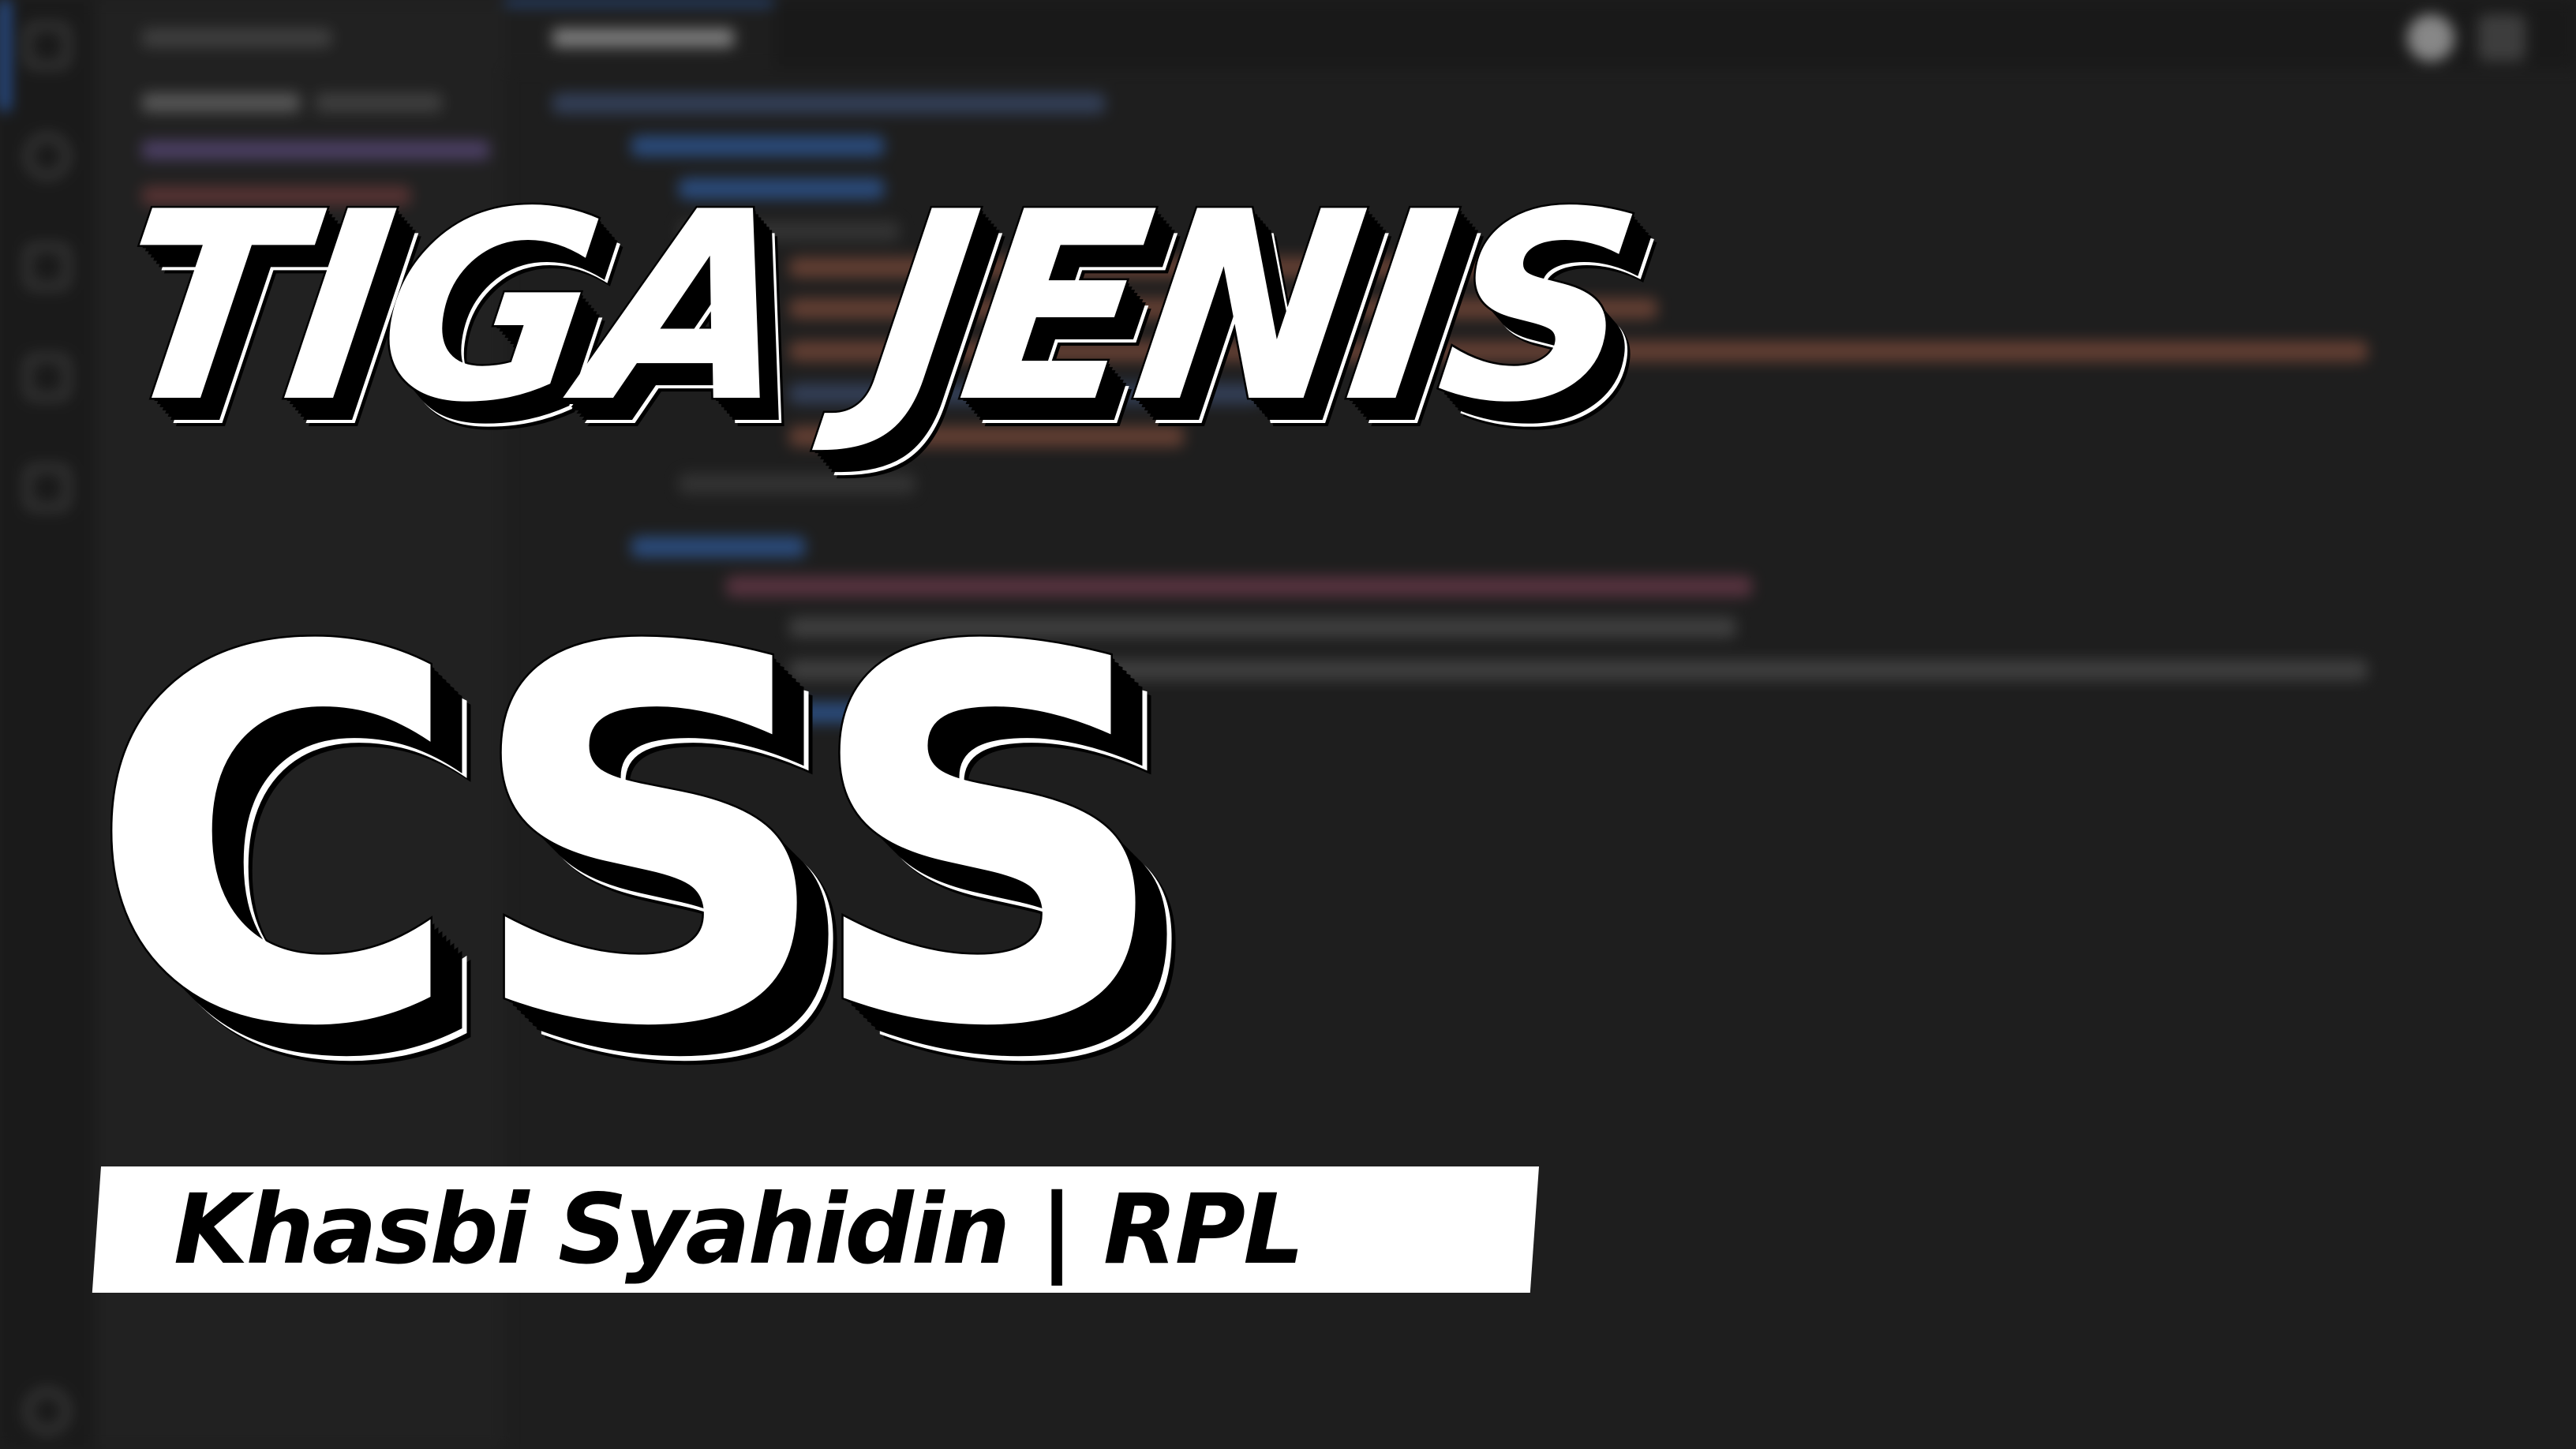 The image size is (2576, 1449). Describe the element at coordinates (379, 102) in the screenshot. I see `sidebar-actions` at that location.